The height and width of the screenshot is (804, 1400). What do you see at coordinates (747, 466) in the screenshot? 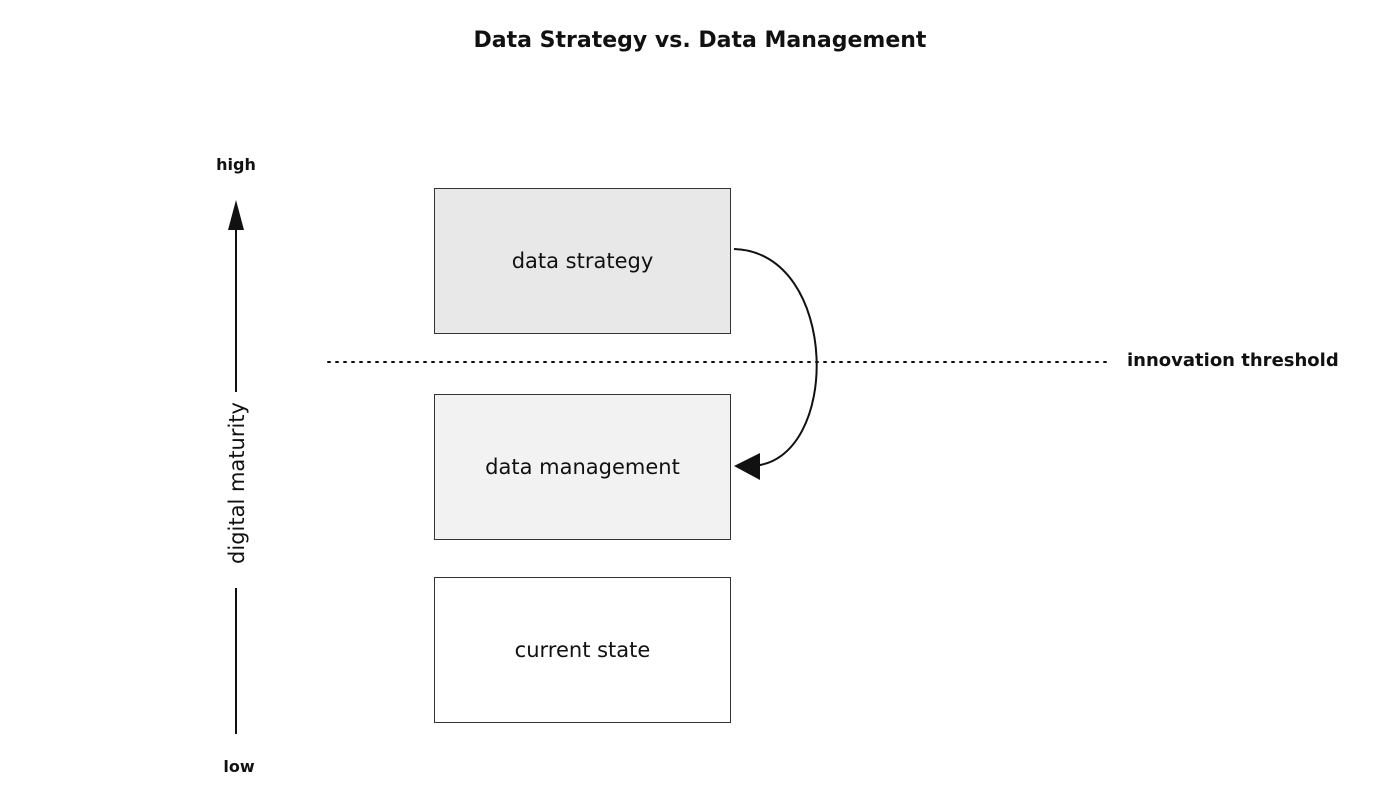
I see `transition-arrowhead-icon` at bounding box center [747, 466].